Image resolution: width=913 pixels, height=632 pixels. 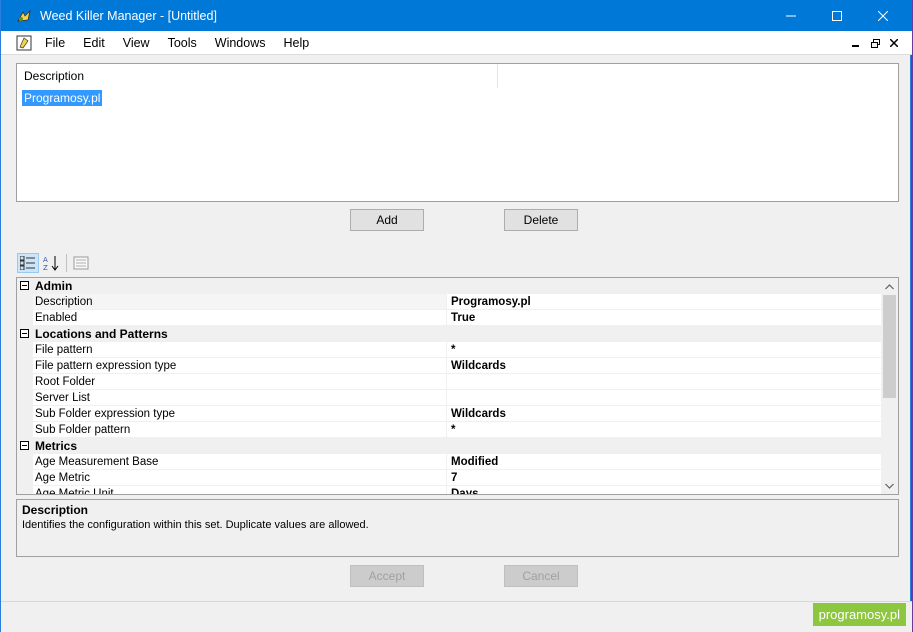 I want to click on property-name: Enabled, so click(x=240, y=318).